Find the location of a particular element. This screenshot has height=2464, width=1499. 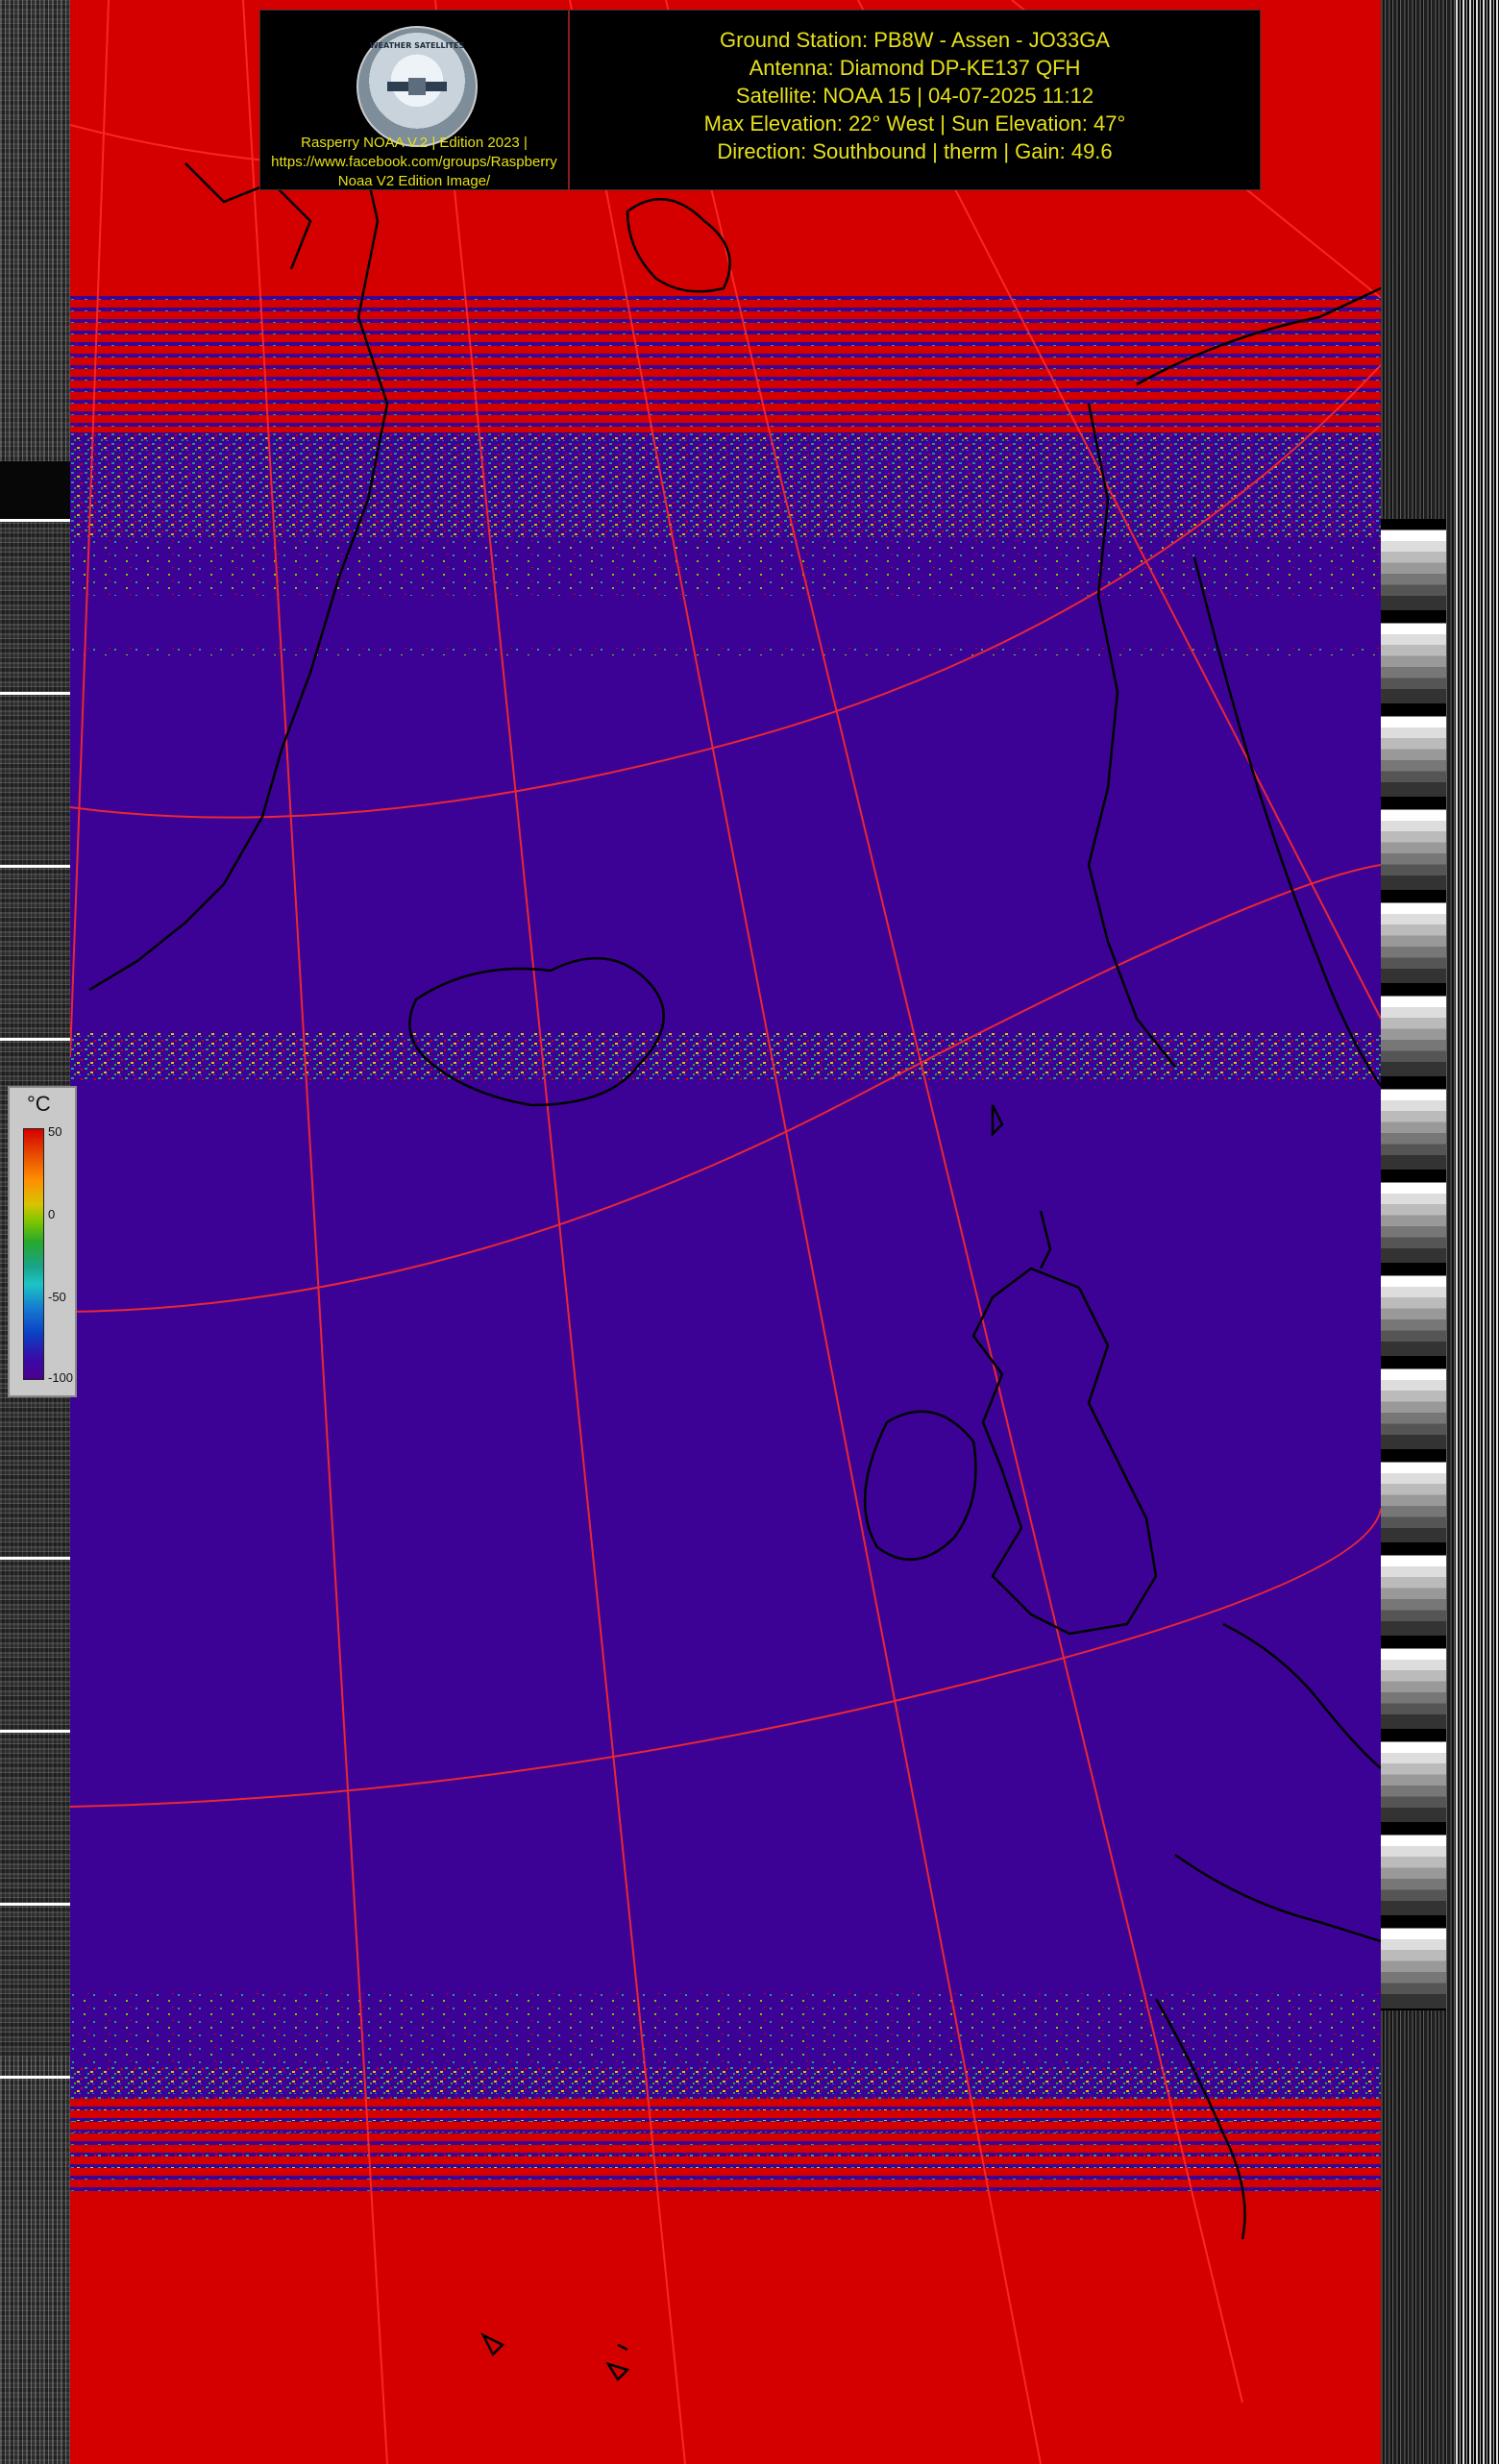

ground-station-line: Ground Station: PB8W - Assen - JO33GA is located at coordinates (915, 40).